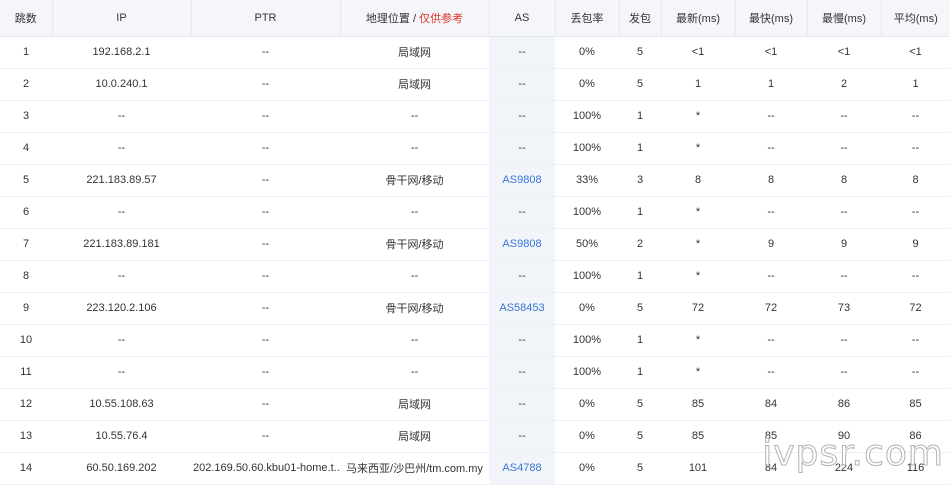 The height and width of the screenshot is (485, 950). I want to click on cell-last: 72, so click(698, 308).